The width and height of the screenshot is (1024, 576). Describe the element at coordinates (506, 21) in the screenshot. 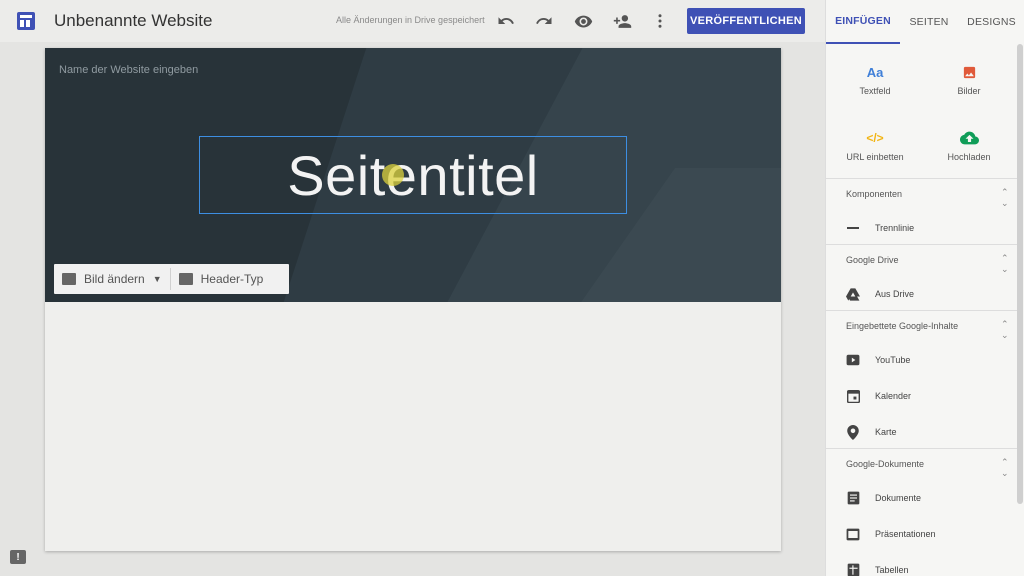

I see `undo-icon` at that location.